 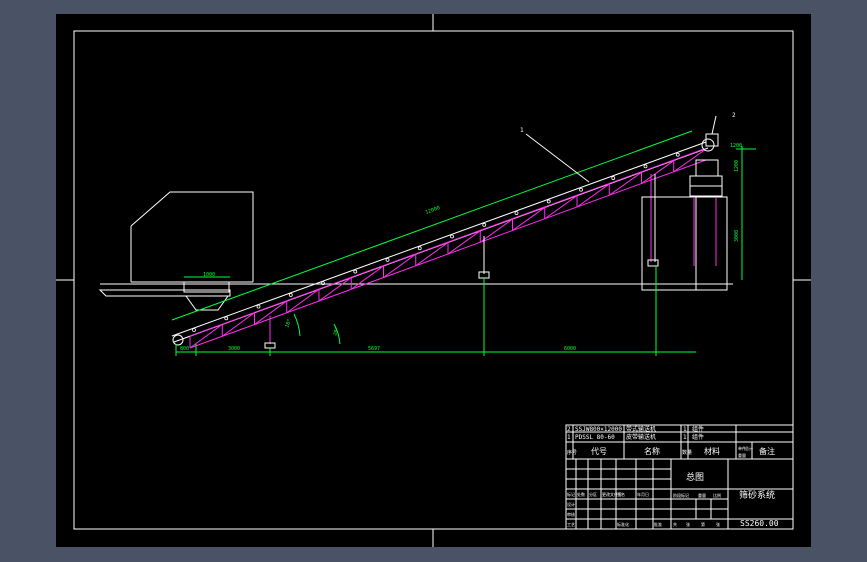 I want to click on dim-hopper-label: 1000, so click(x=209, y=275).